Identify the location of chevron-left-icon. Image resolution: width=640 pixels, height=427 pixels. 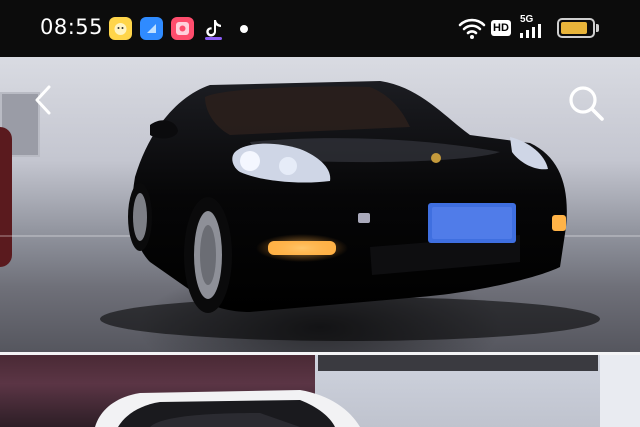
(43, 100).